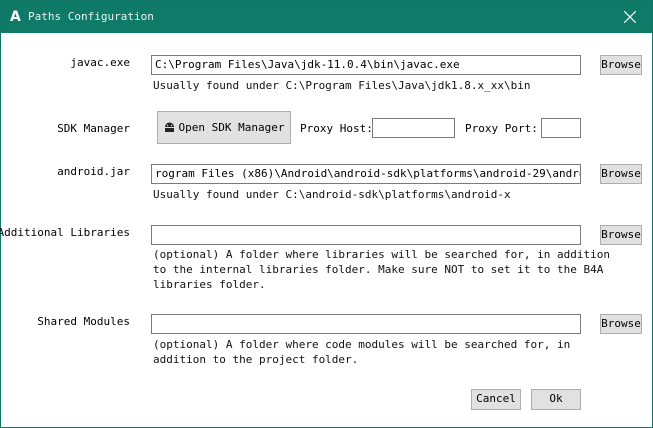 This screenshot has width=653, height=428. What do you see at coordinates (621, 65) in the screenshot?
I see `javac-browse-button: Browse` at bounding box center [621, 65].